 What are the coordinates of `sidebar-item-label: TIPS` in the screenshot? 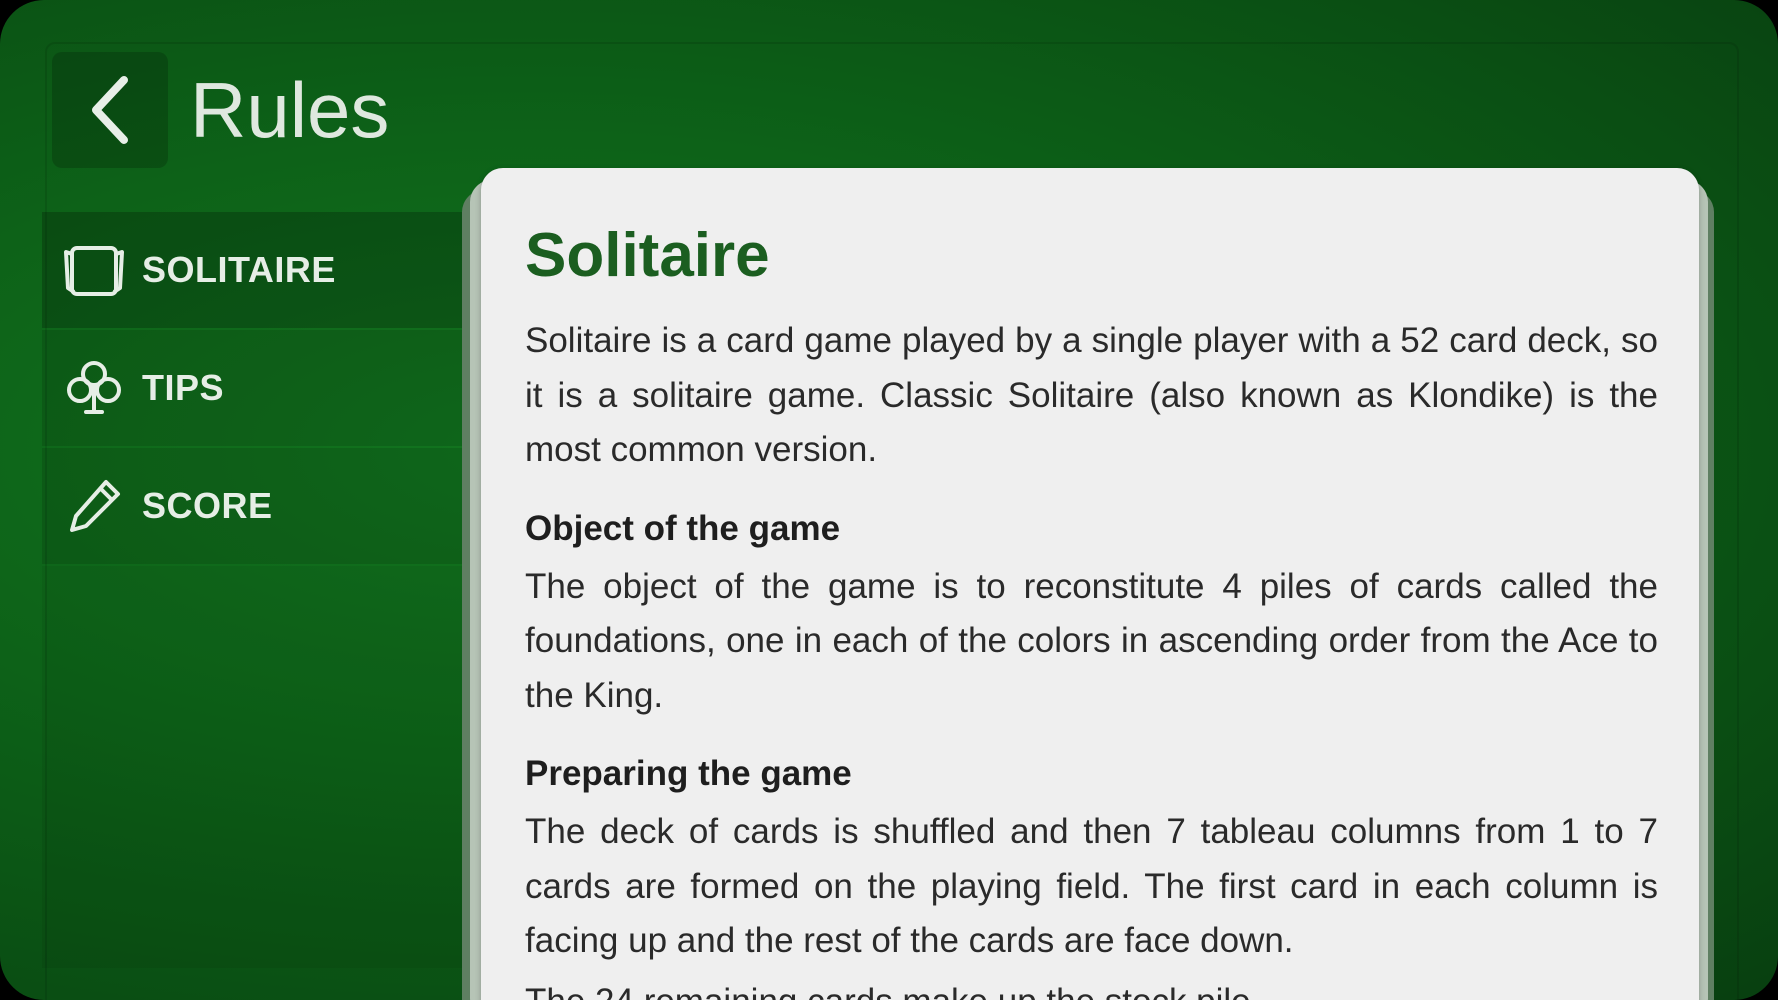 It's located at (183, 387).